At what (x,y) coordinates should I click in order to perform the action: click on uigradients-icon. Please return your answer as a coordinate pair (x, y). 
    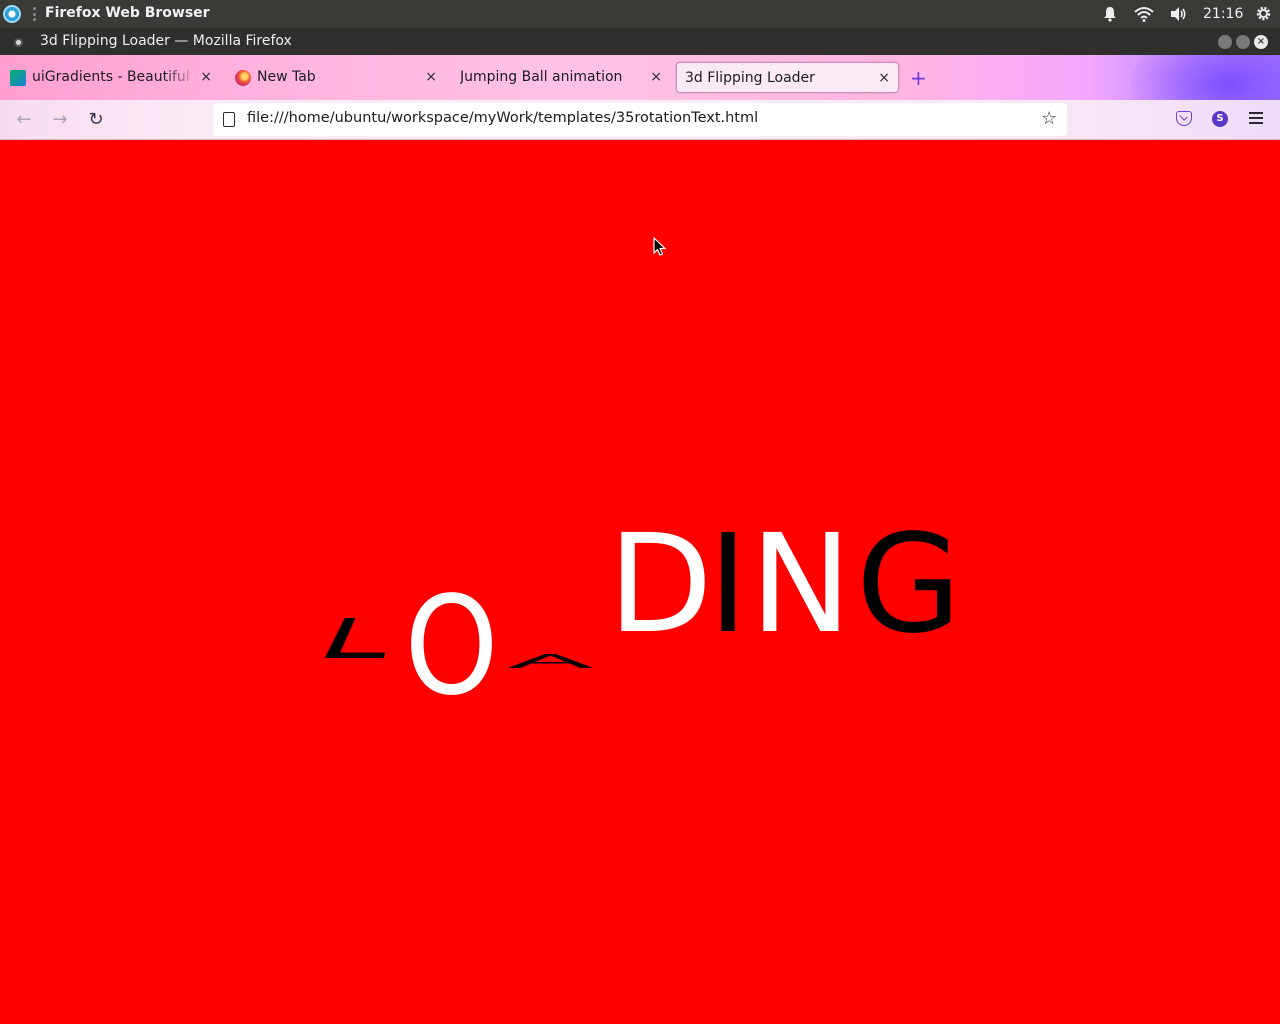
    Looking at the image, I should click on (18, 78).